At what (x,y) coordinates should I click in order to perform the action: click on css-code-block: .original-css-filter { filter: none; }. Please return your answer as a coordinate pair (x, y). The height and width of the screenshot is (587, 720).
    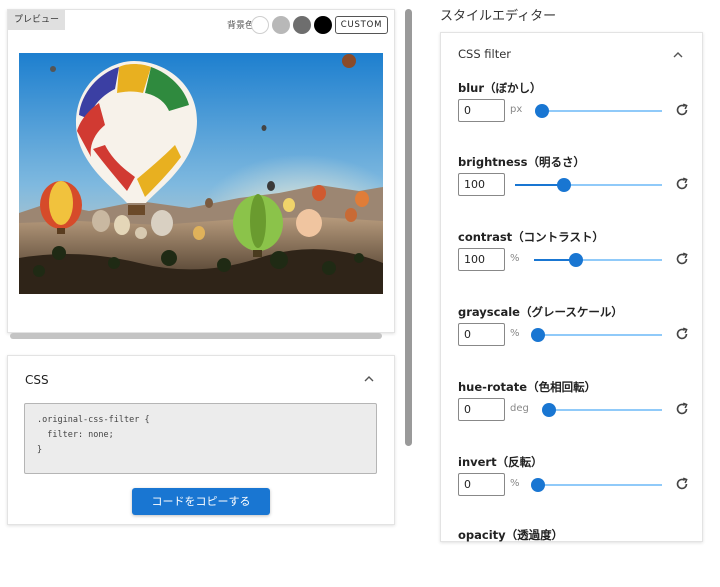
    Looking at the image, I should click on (200, 438).